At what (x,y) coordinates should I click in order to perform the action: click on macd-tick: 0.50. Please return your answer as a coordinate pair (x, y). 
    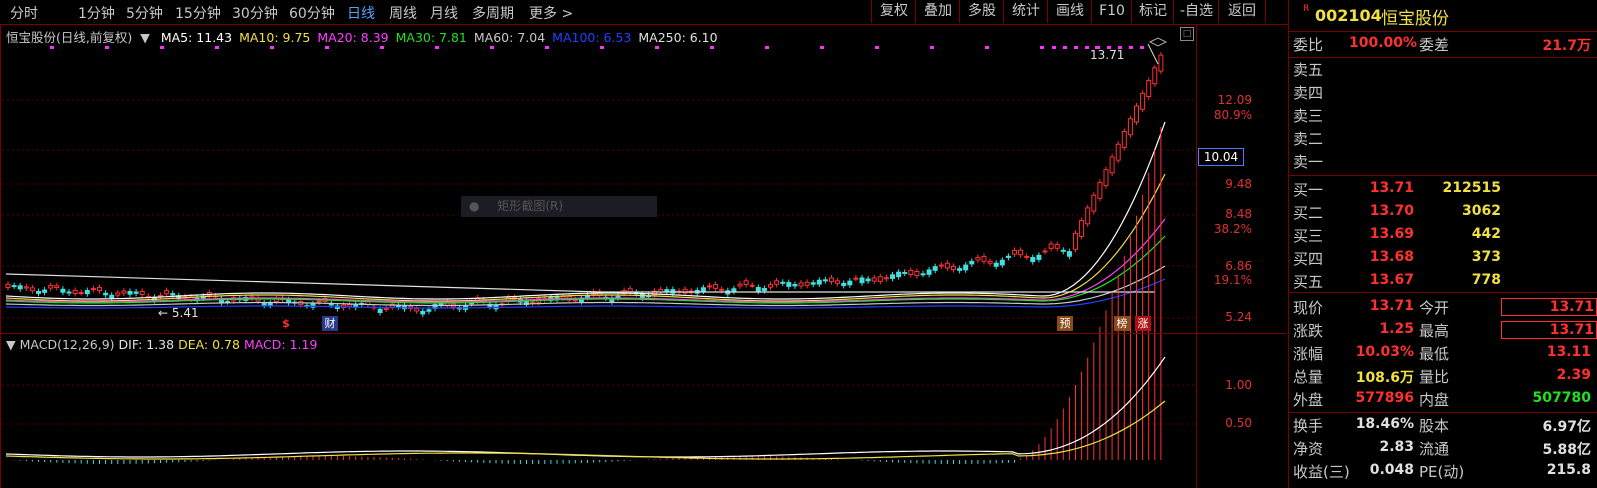
    Looking at the image, I should click on (1238, 423).